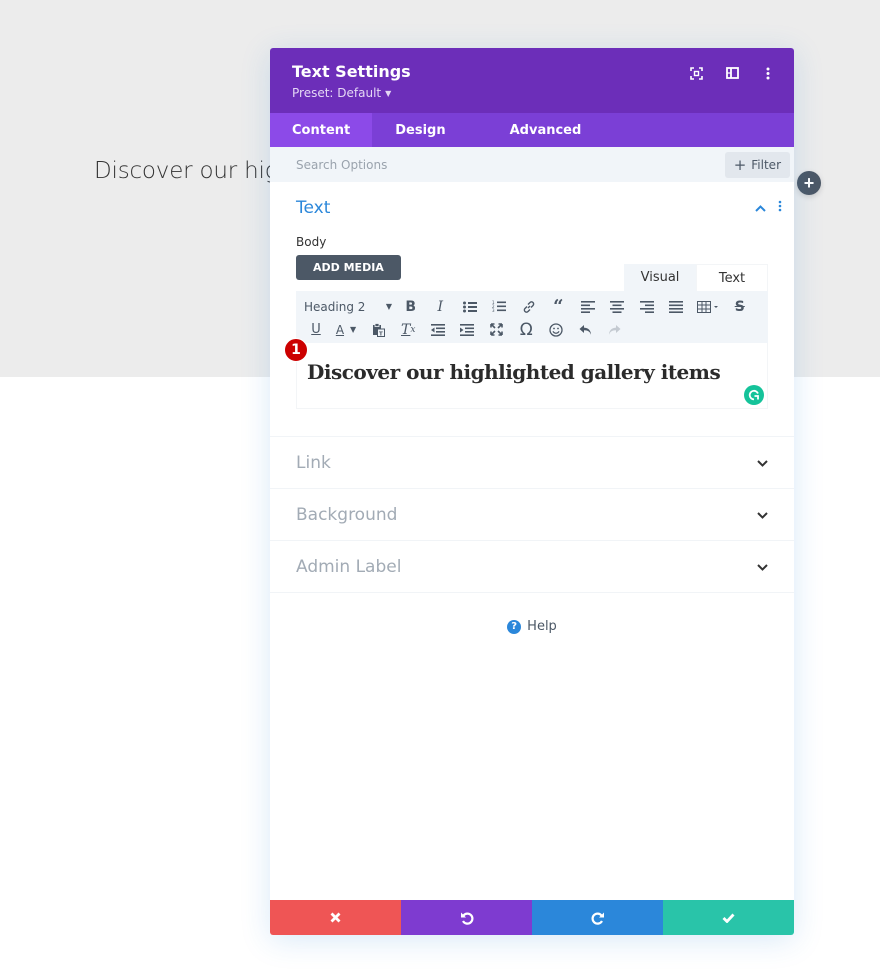 This screenshot has height=979, width=880. What do you see at coordinates (532, 515) in the screenshot?
I see `background-section: Background` at bounding box center [532, 515].